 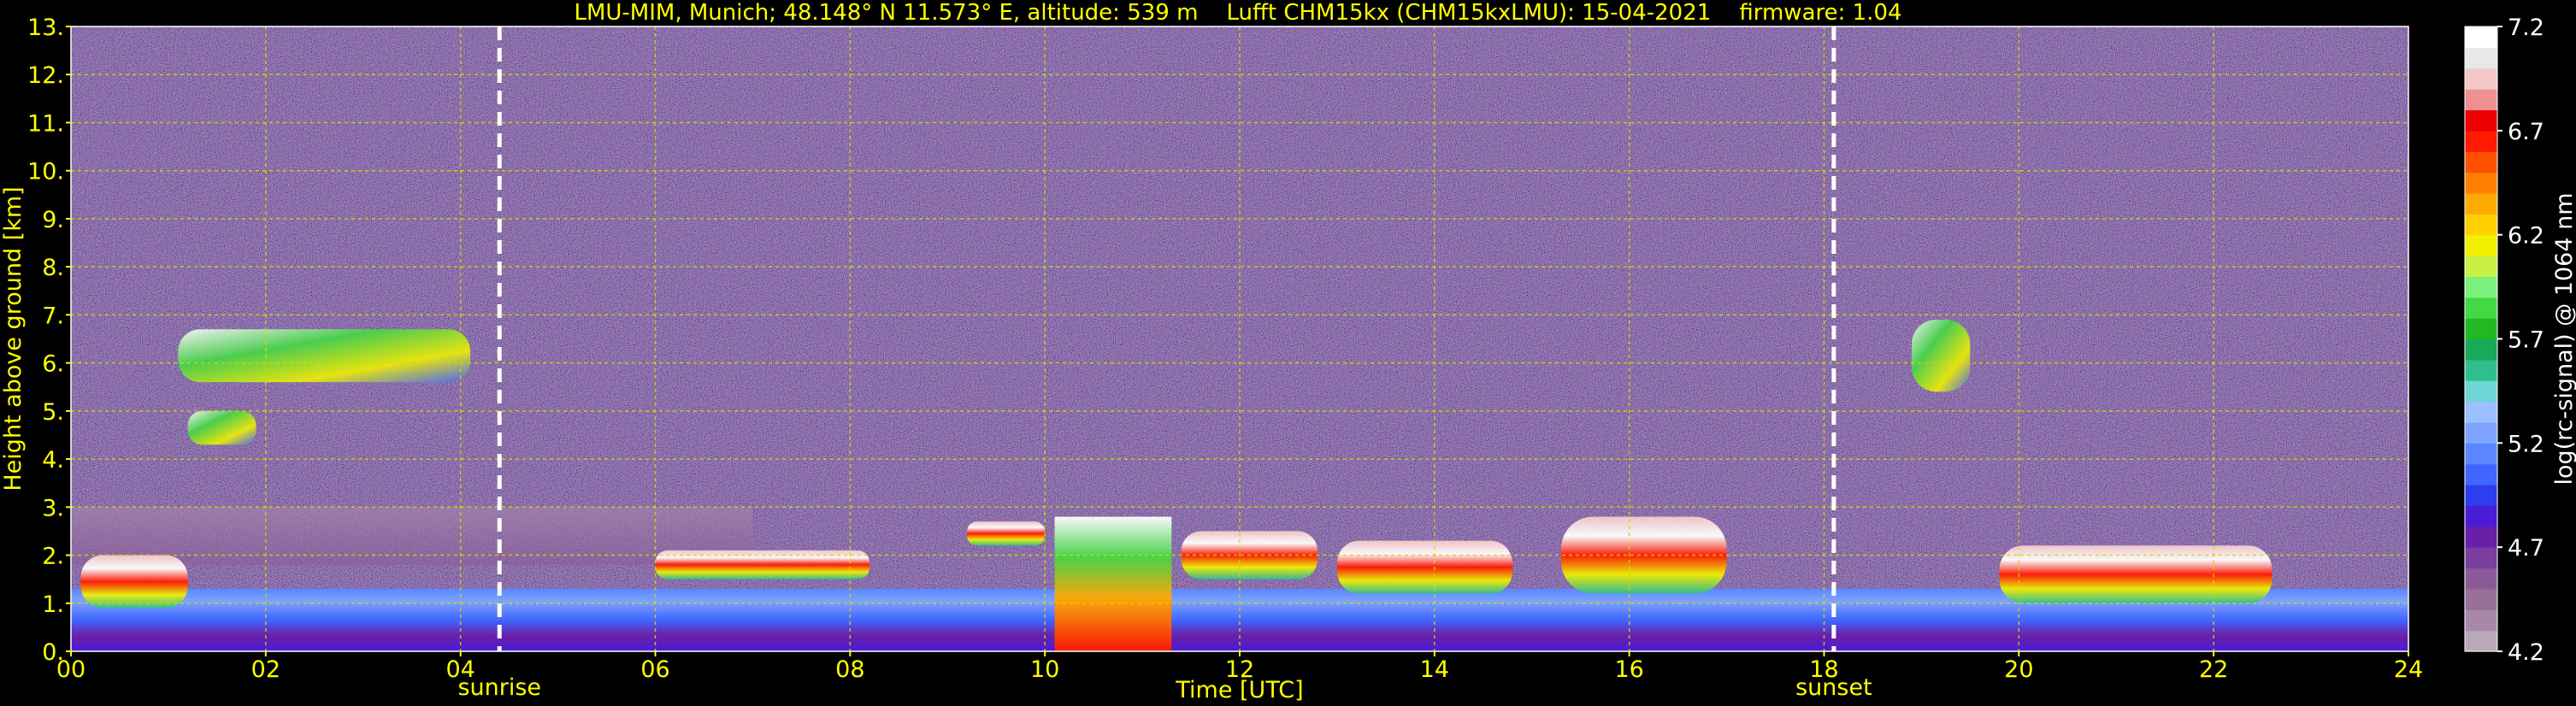 I want to click on colorbar-tick-label: 6.2, so click(x=2526, y=236).